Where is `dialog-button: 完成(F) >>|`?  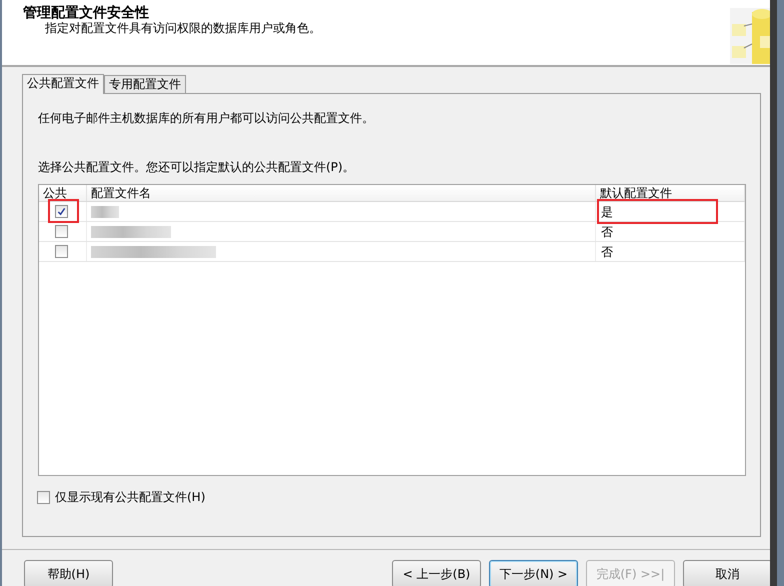 dialog-button: 完成(F) >>| is located at coordinates (630, 573).